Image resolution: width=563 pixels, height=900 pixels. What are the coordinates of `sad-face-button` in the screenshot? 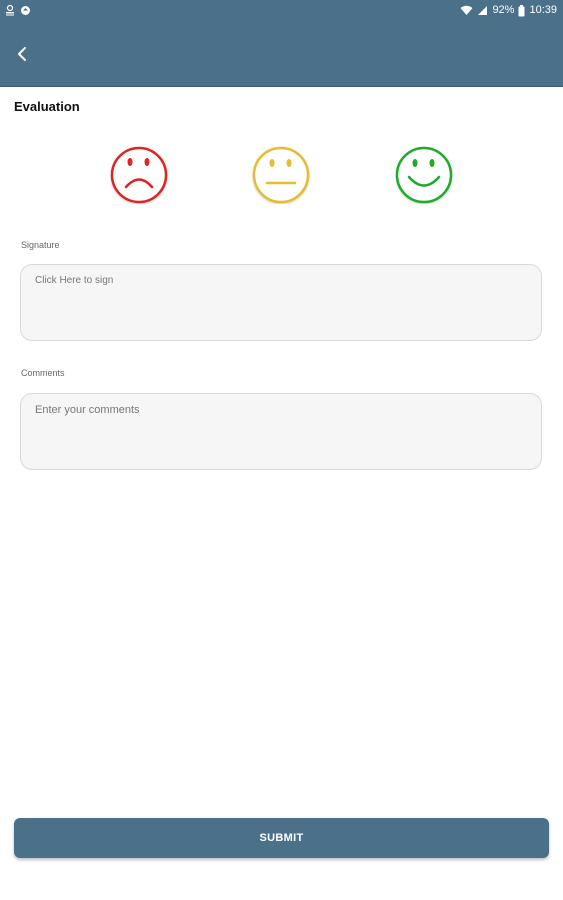 It's located at (139, 175).